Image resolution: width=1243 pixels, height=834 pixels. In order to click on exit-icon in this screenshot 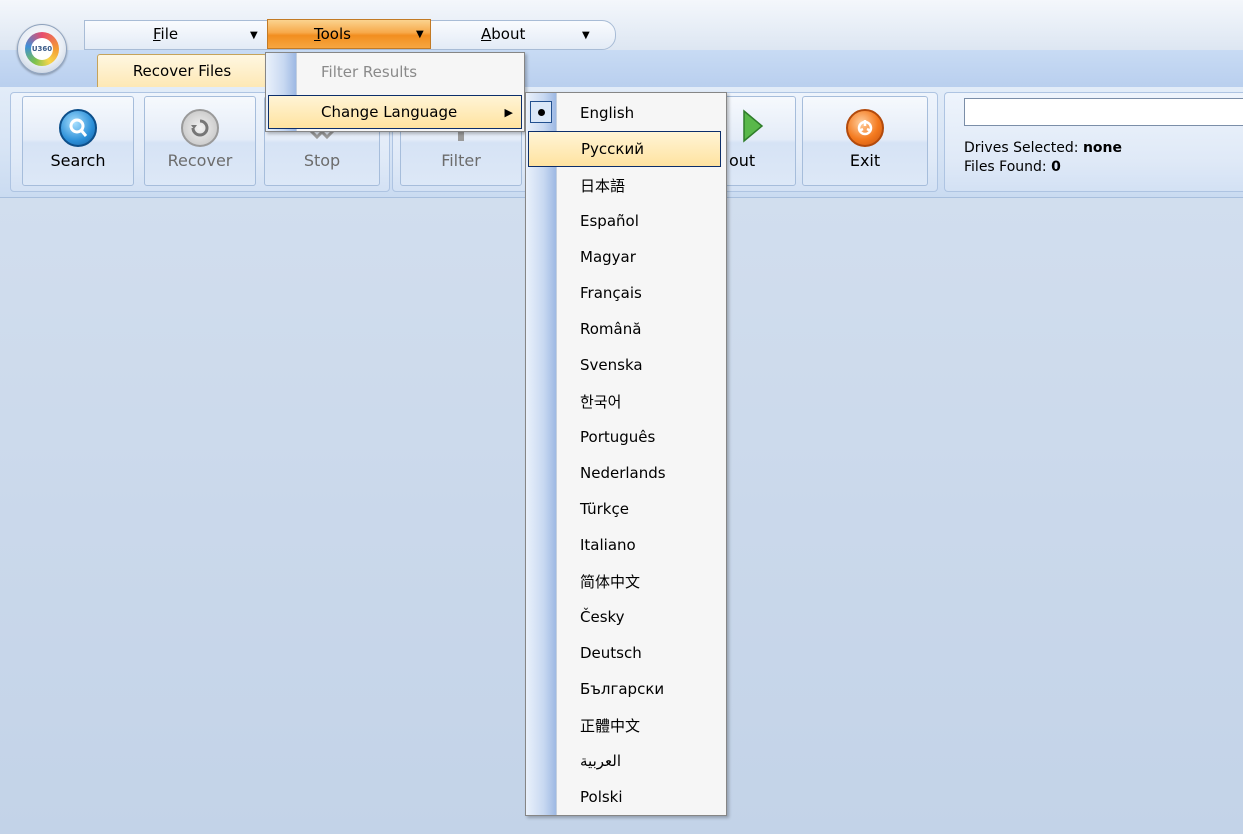, I will do `click(865, 128)`.